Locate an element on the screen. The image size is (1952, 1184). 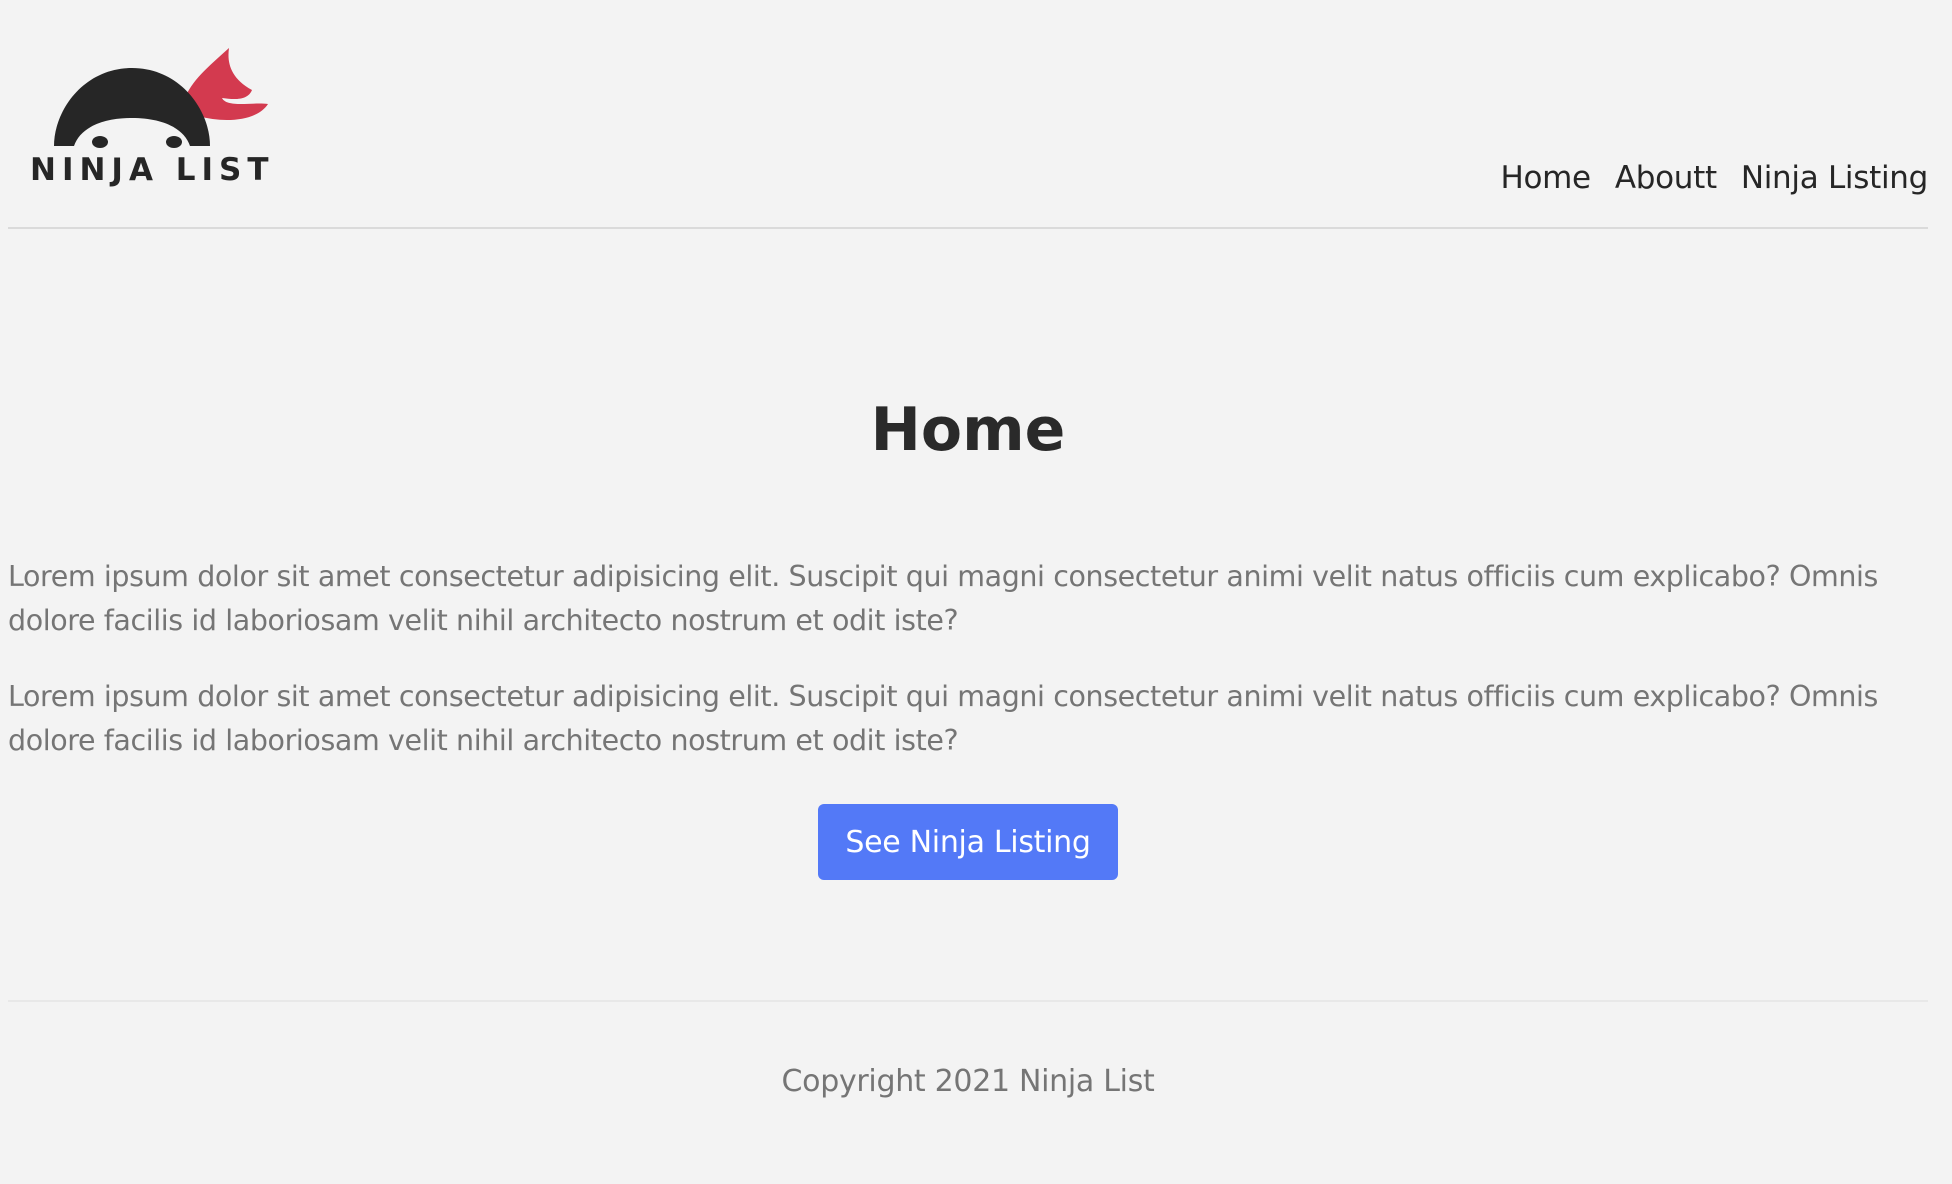
main-nav: Home Aboutt Ninja Listing is located at coordinates (1714, 178).